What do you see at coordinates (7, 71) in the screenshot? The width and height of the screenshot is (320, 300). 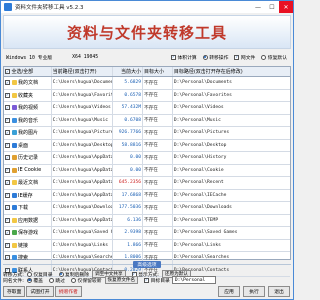 I see `select-all-checkbox: ✓` at bounding box center [7, 71].